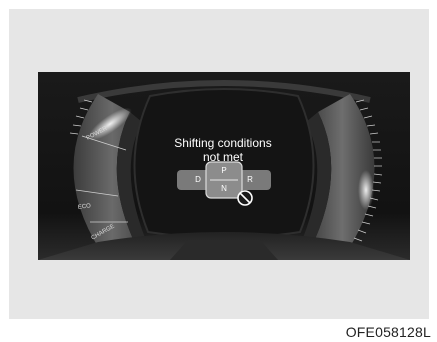 Image resolution: width=437 pixels, height=342 pixels. I want to click on gear-n-label: N, so click(224, 188).